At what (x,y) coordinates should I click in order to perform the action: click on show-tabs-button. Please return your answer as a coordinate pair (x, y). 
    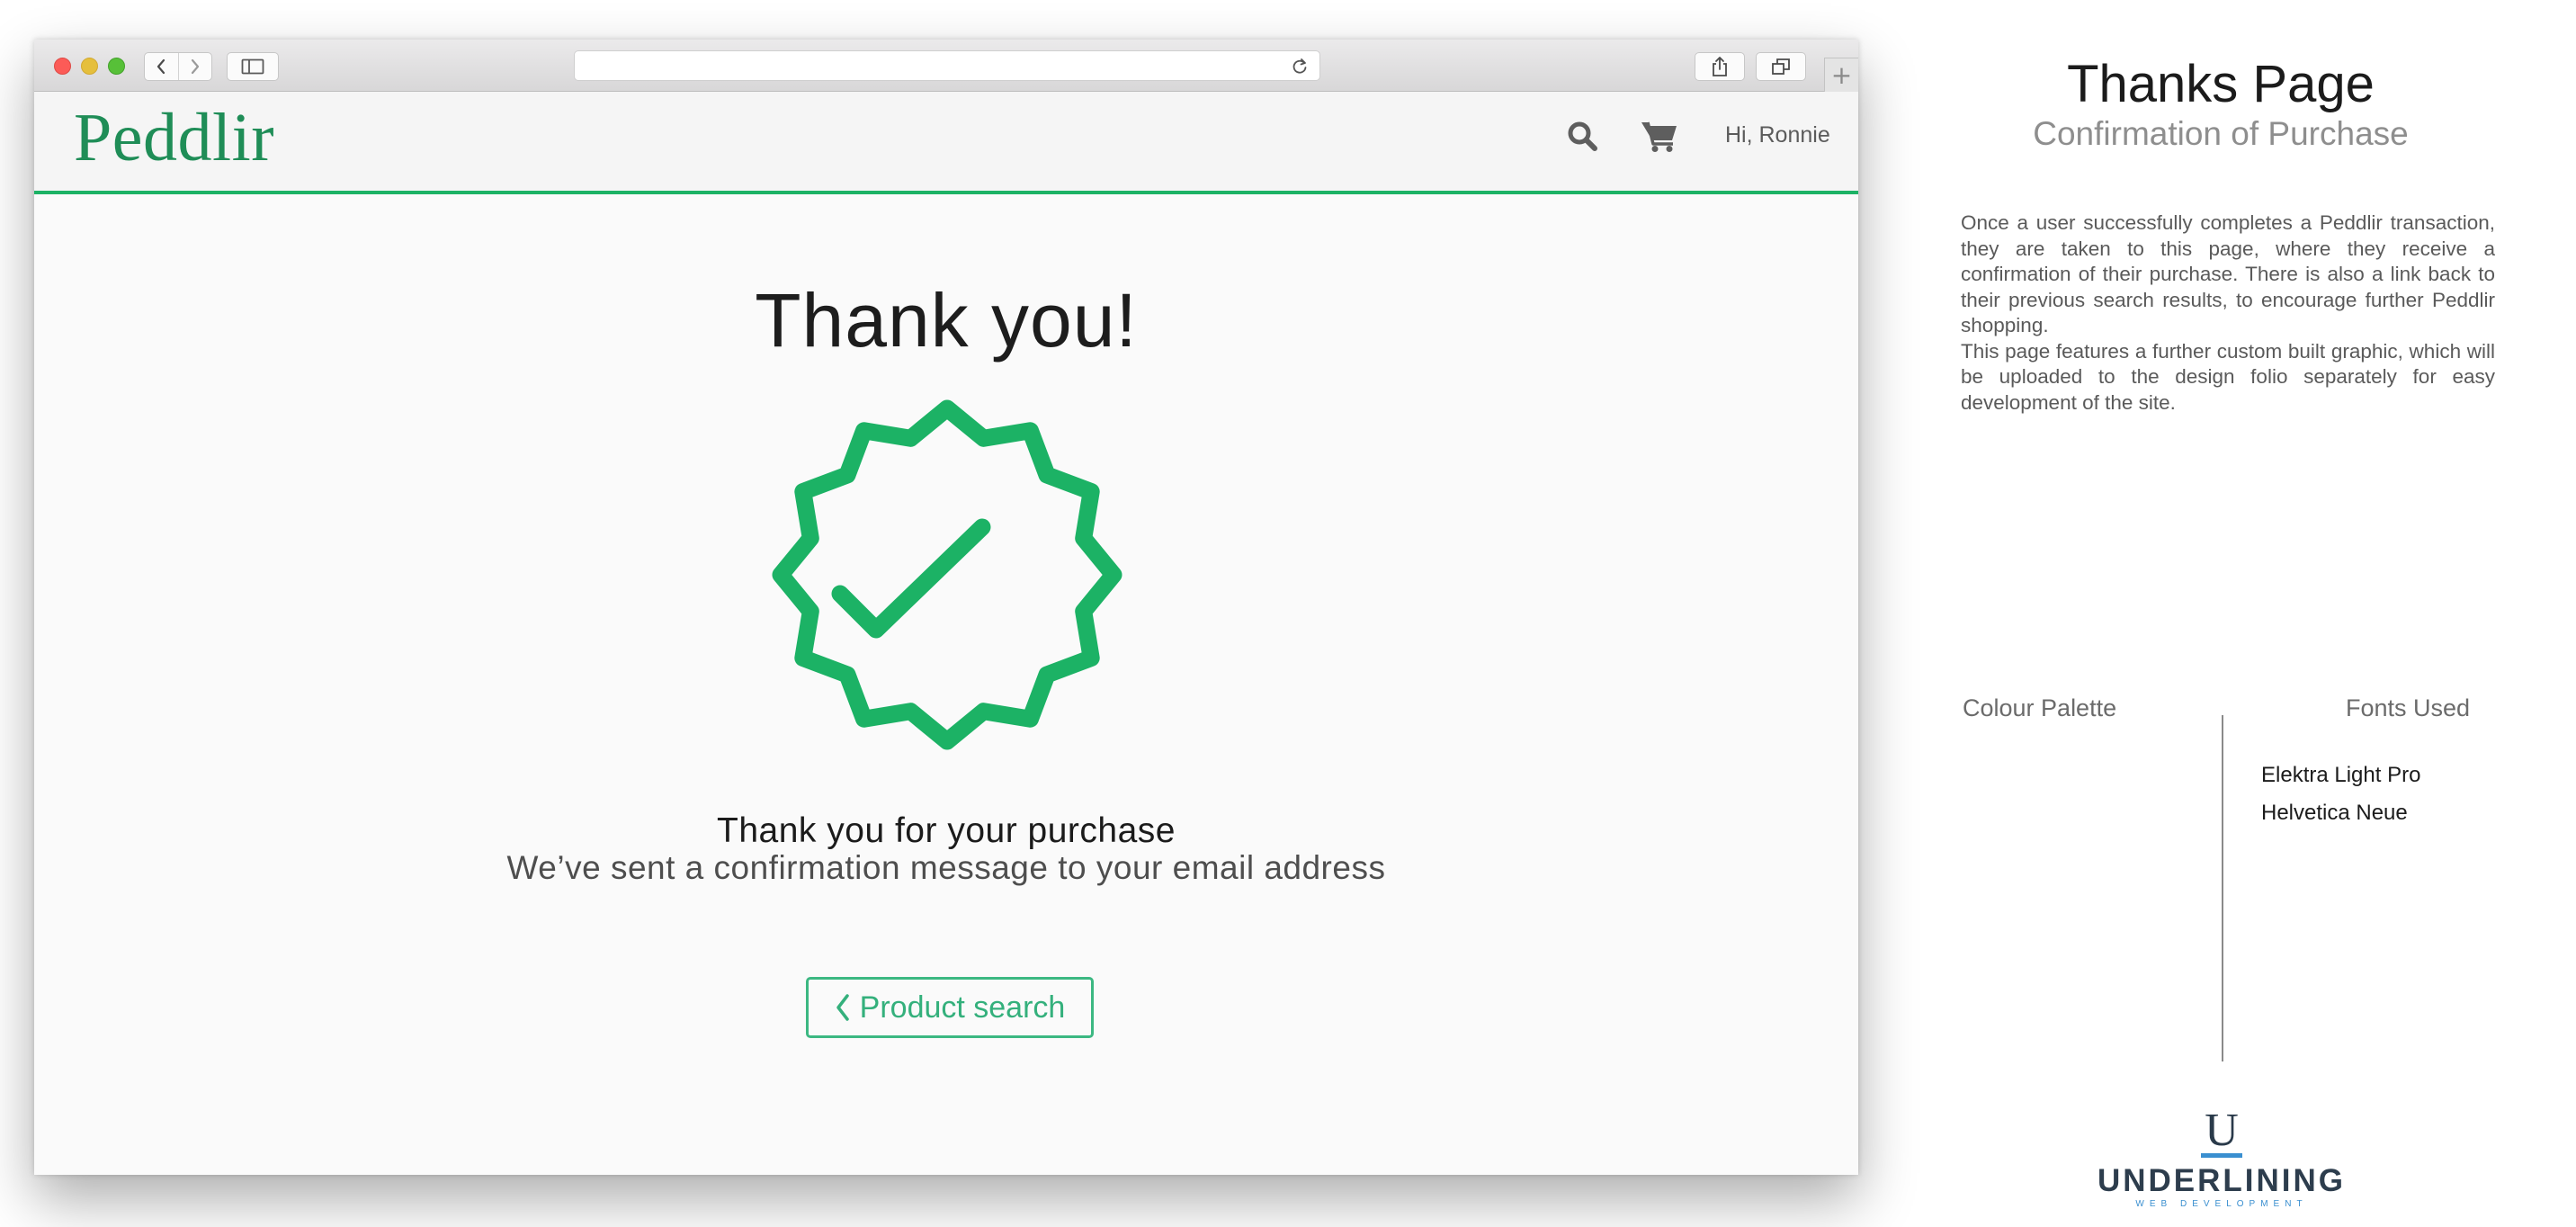
    Looking at the image, I should click on (1781, 66).